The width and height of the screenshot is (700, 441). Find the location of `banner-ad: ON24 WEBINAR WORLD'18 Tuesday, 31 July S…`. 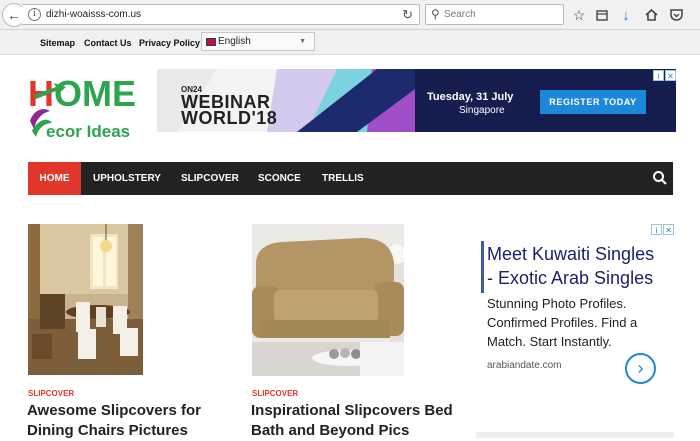

banner-ad: ON24 WEBINAR WORLD'18 Tuesday, 31 July S… is located at coordinates (416, 100).